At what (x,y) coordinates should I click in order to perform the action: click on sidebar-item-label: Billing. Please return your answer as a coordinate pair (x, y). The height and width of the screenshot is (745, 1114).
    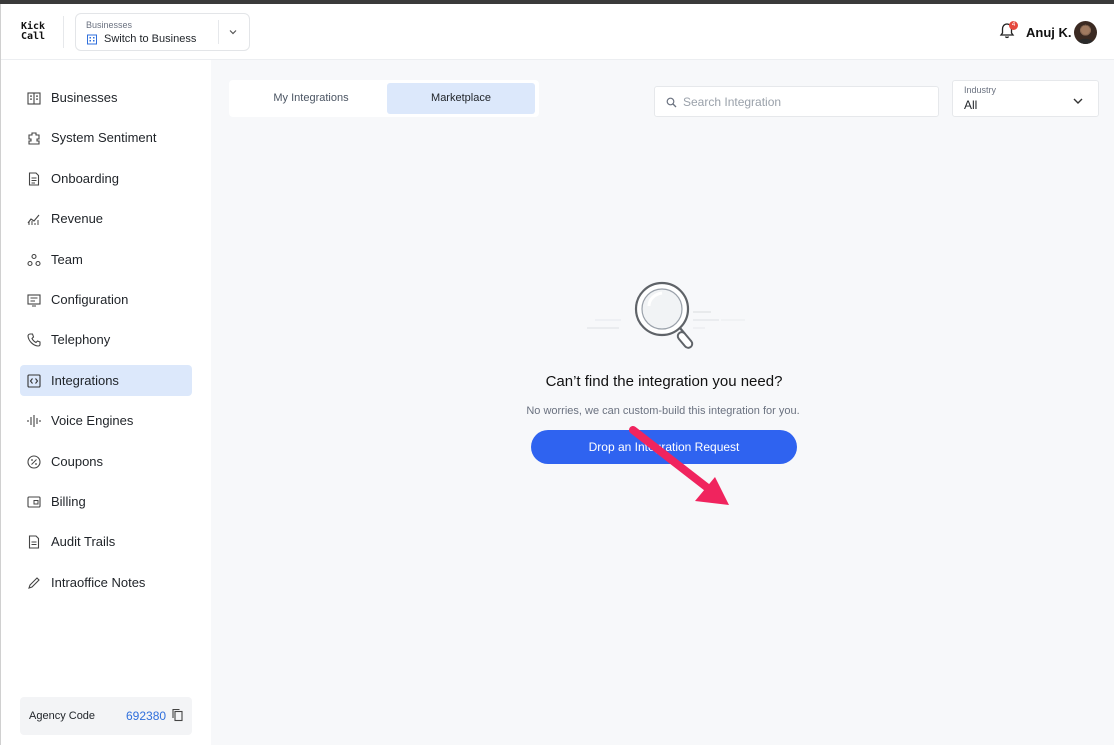
    Looking at the image, I should click on (68, 501).